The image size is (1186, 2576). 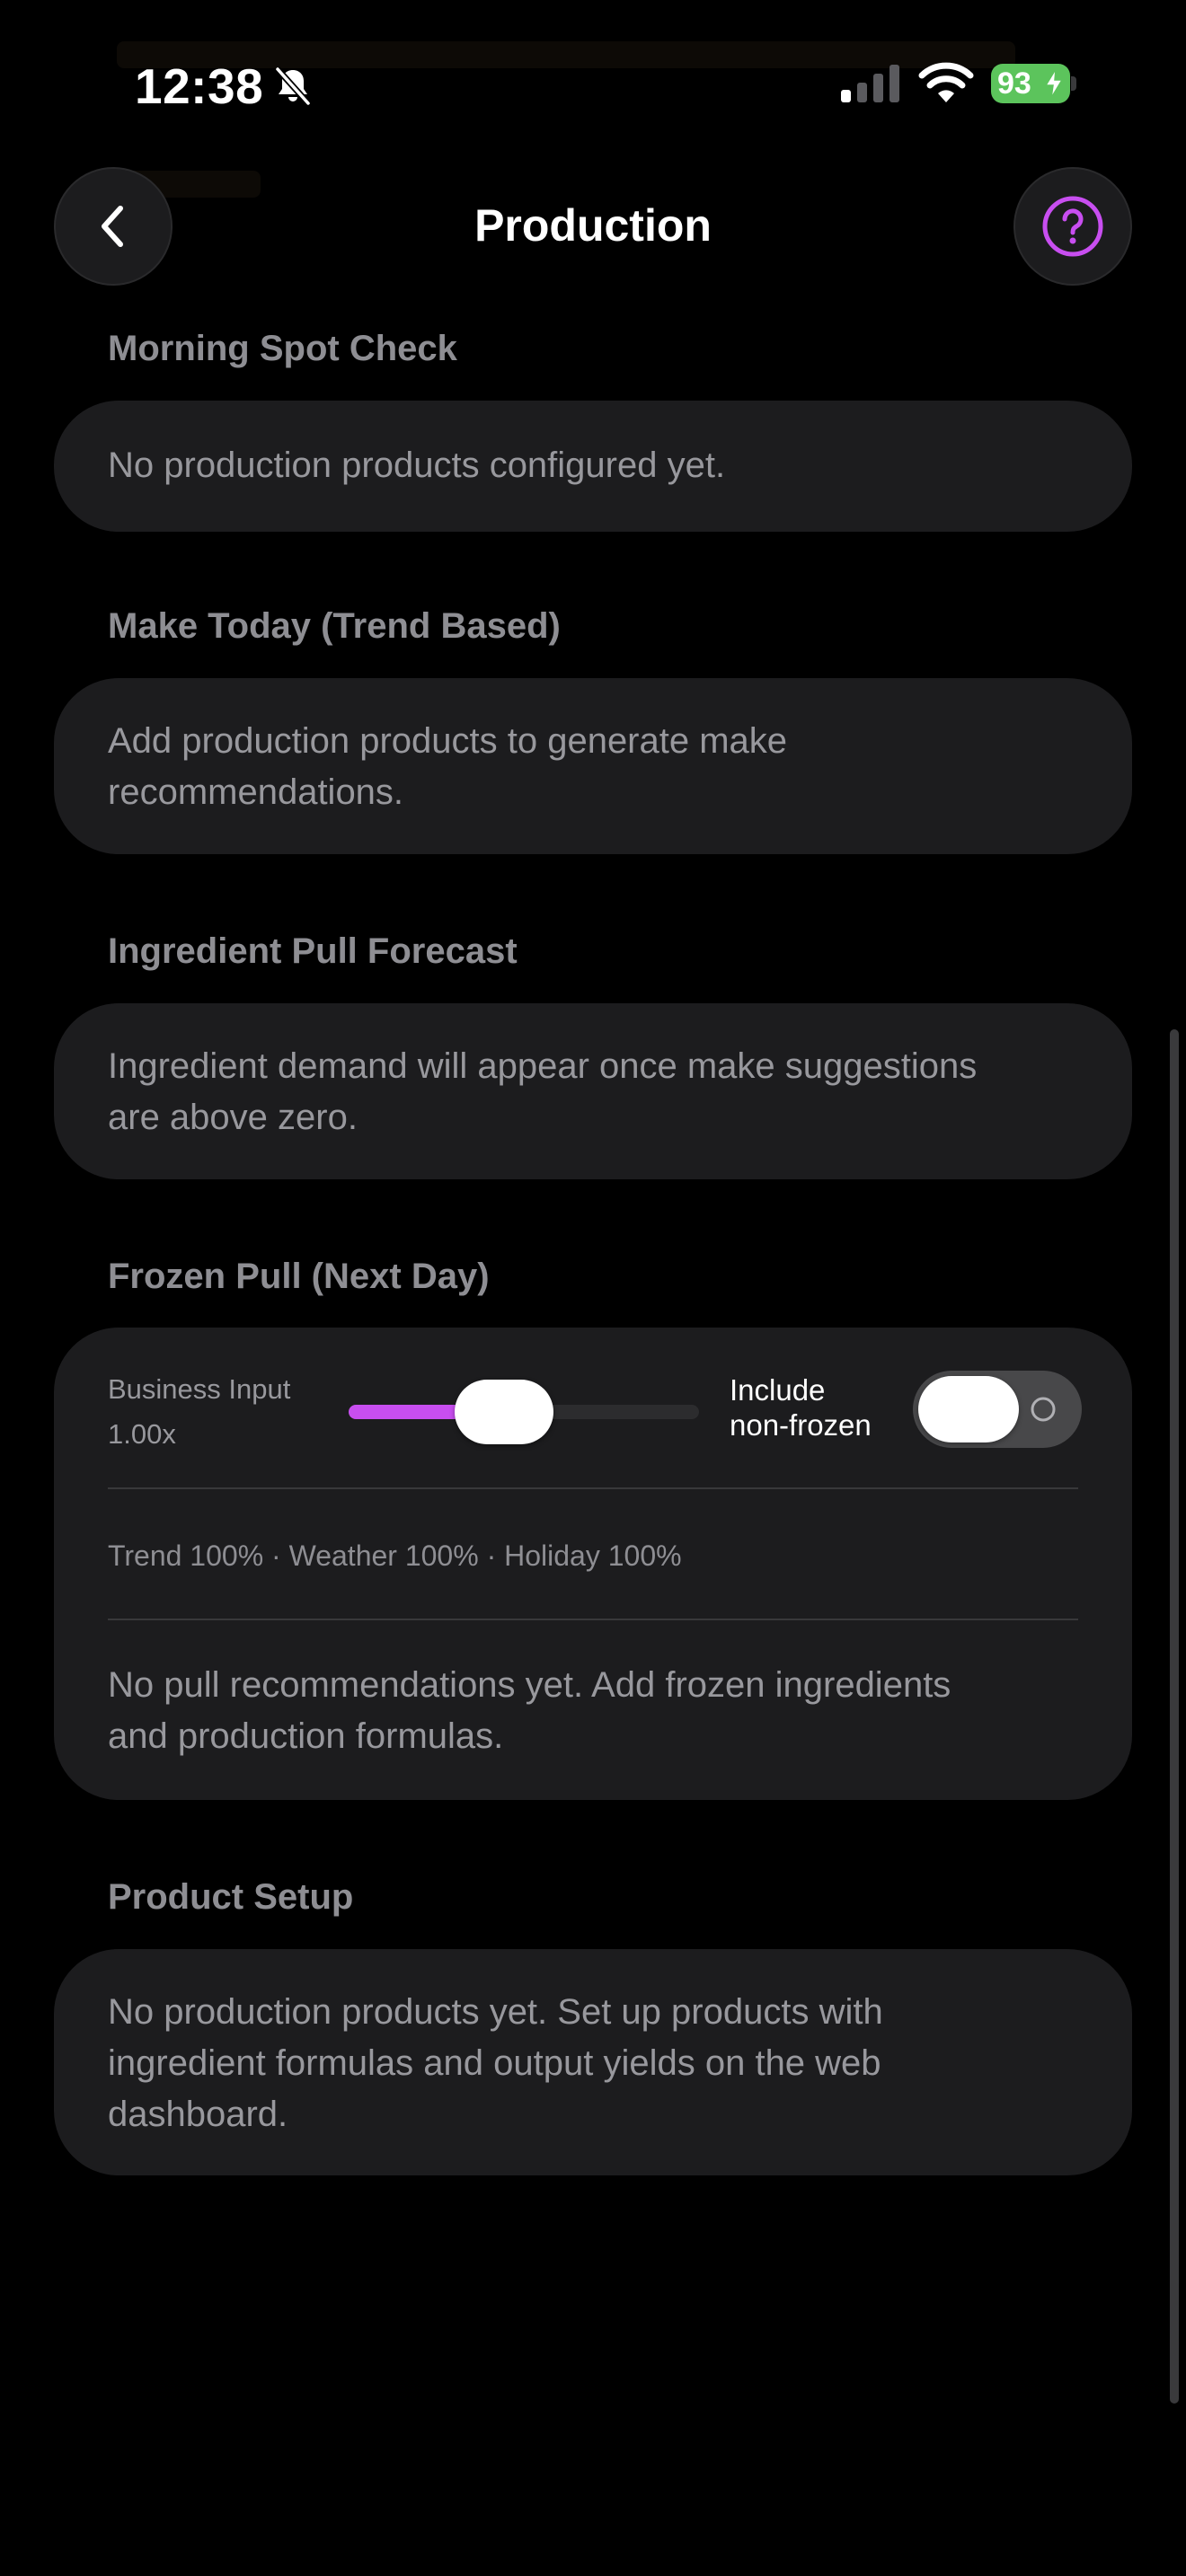 I want to click on toggle-knob, so click(x=968, y=1409).